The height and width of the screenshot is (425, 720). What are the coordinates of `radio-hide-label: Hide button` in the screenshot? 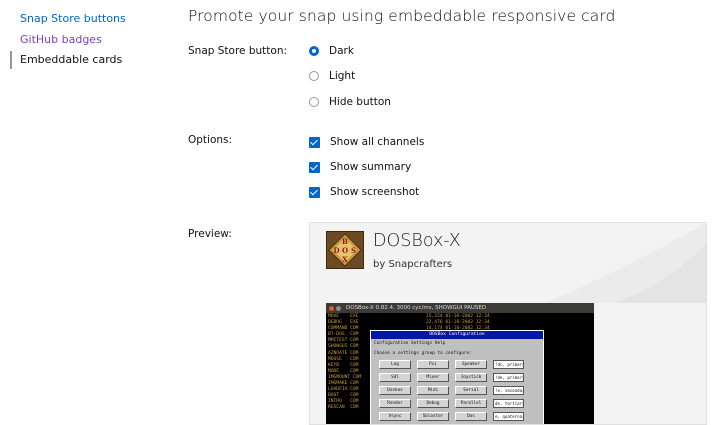 It's located at (360, 102).